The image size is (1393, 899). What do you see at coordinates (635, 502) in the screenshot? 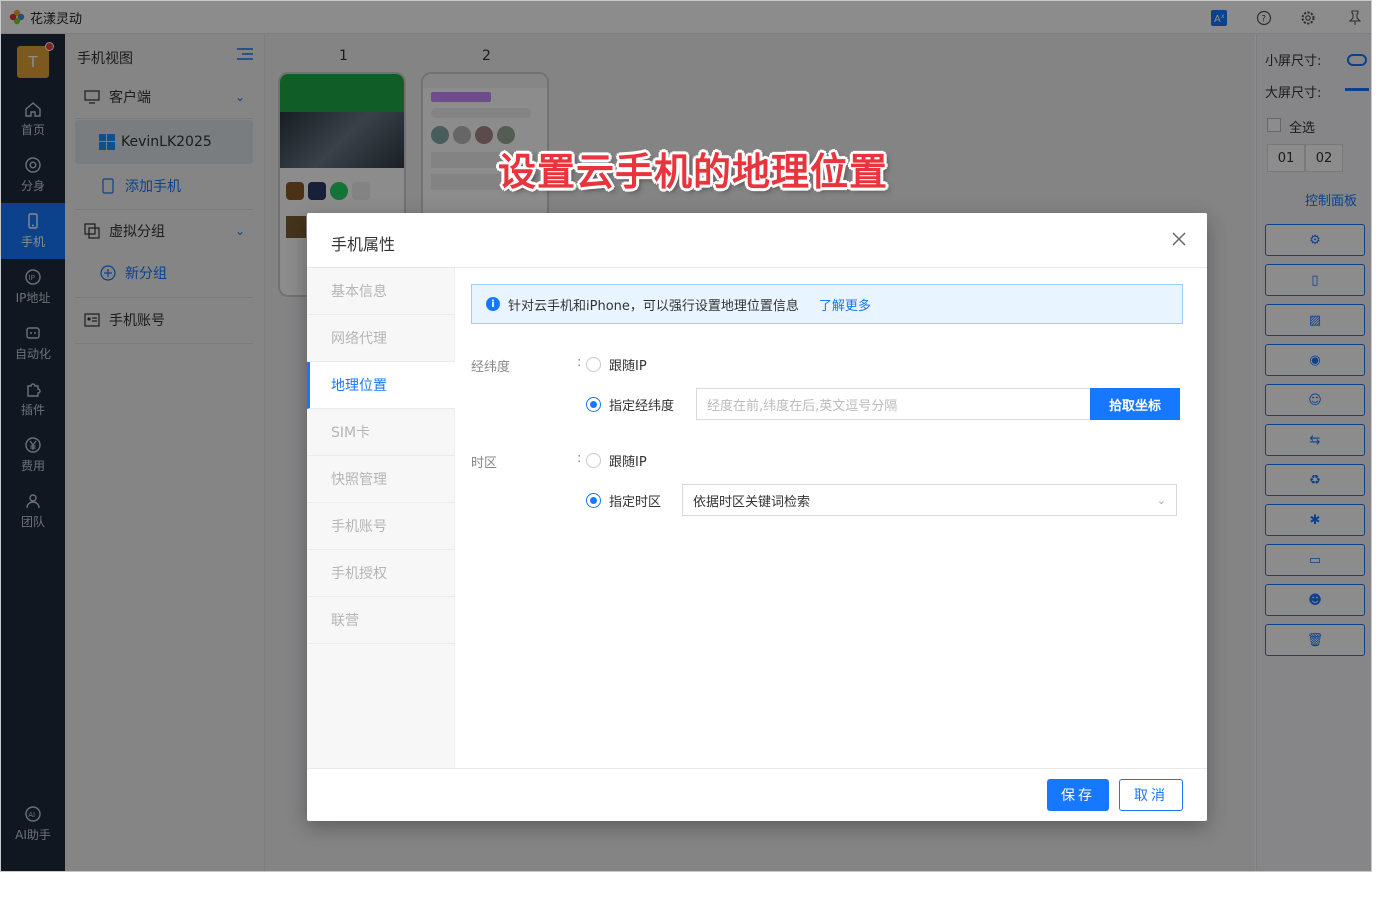
I see `radio-label: 指定时区` at bounding box center [635, 502].